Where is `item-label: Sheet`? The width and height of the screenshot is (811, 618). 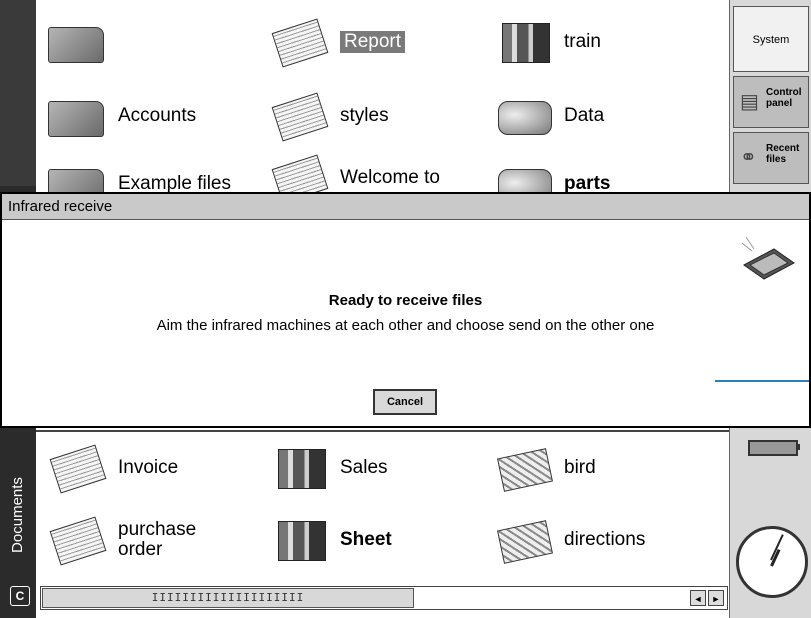 item-label: Sheet is located at coordinates (366, 539).